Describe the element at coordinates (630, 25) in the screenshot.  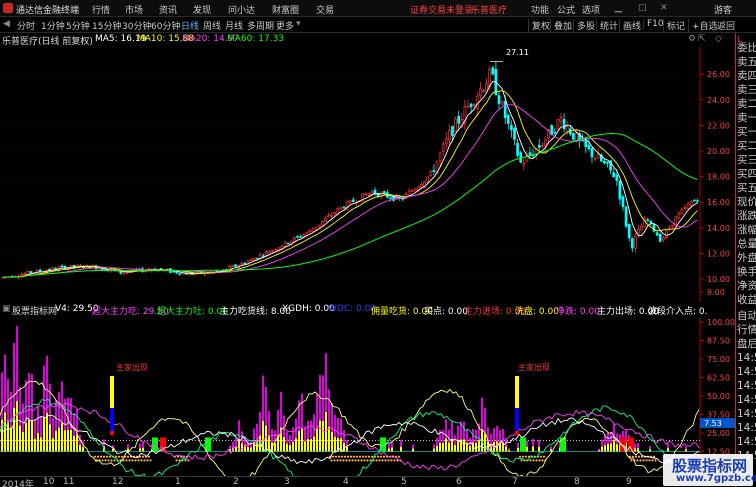
I see `draw-line-button: 画线` at that location.